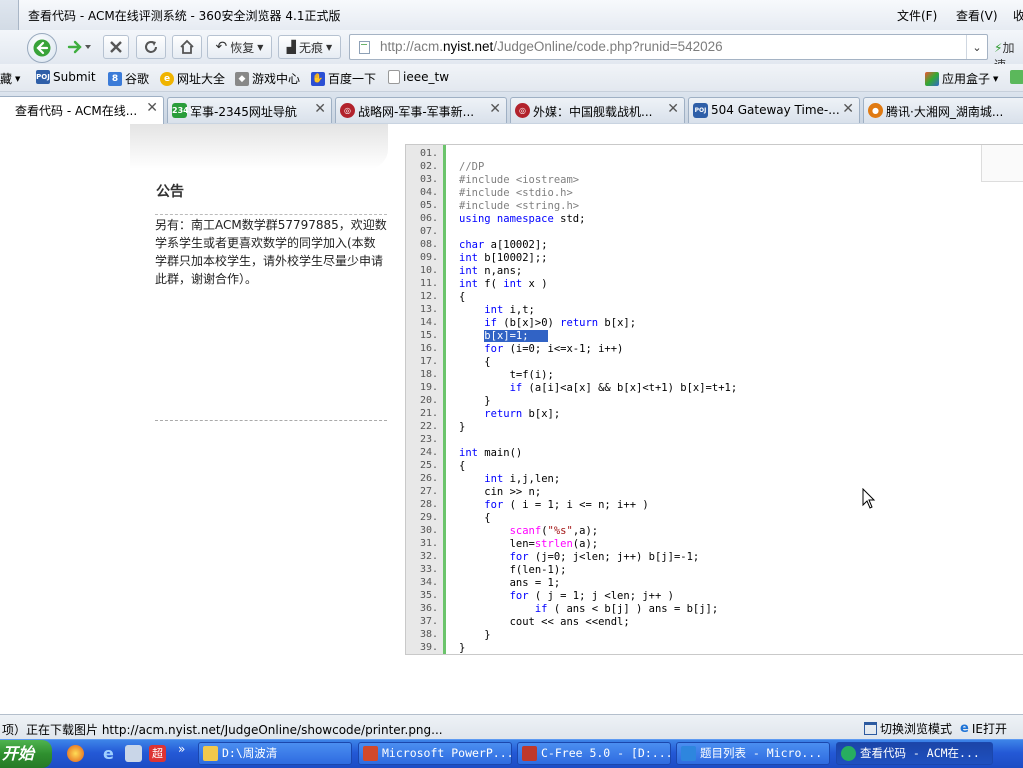 This screenshot has height=768, width=1023. What do you see at coordinates (917, 15) in the screenshot?
I see `menu-file: 文件(F)` at bounding box center [917, 15].